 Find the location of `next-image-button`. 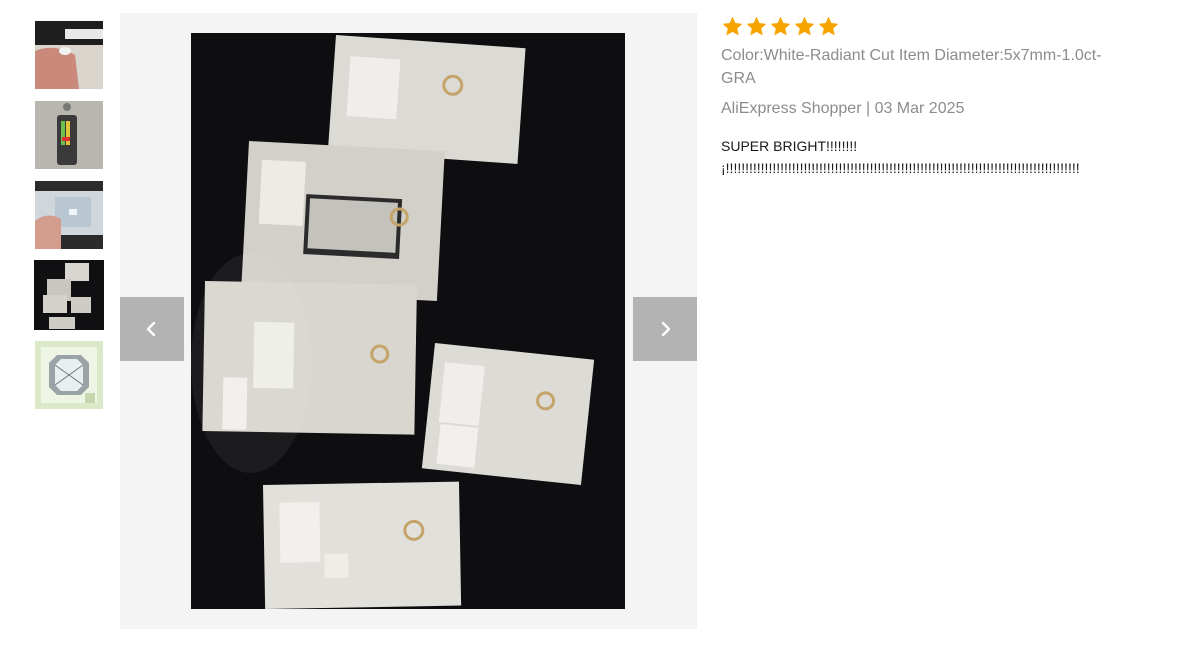

next-image-button is located at coordinates (665, 329).